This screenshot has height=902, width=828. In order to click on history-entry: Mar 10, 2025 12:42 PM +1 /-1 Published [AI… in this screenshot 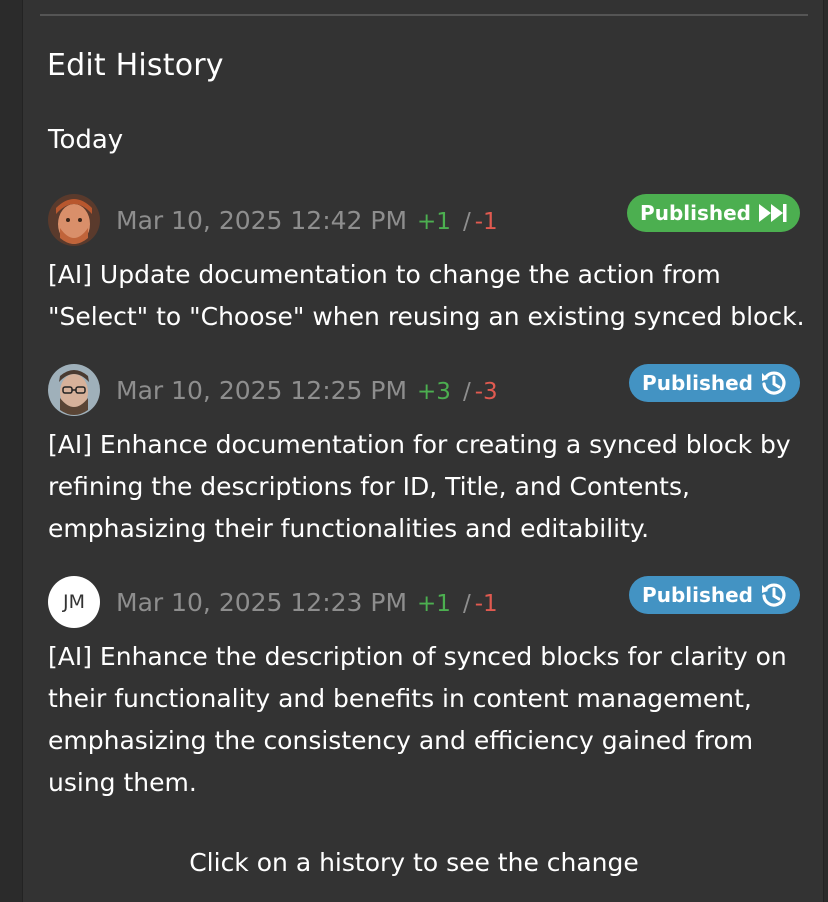, I will do `click(428, 266)`.